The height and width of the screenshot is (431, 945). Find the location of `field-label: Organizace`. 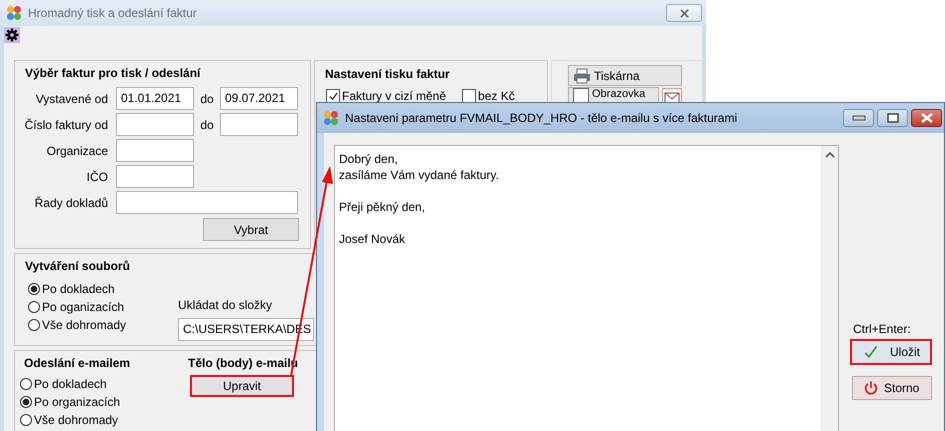

field-label: Organizace is located at coordinates (77, 151).